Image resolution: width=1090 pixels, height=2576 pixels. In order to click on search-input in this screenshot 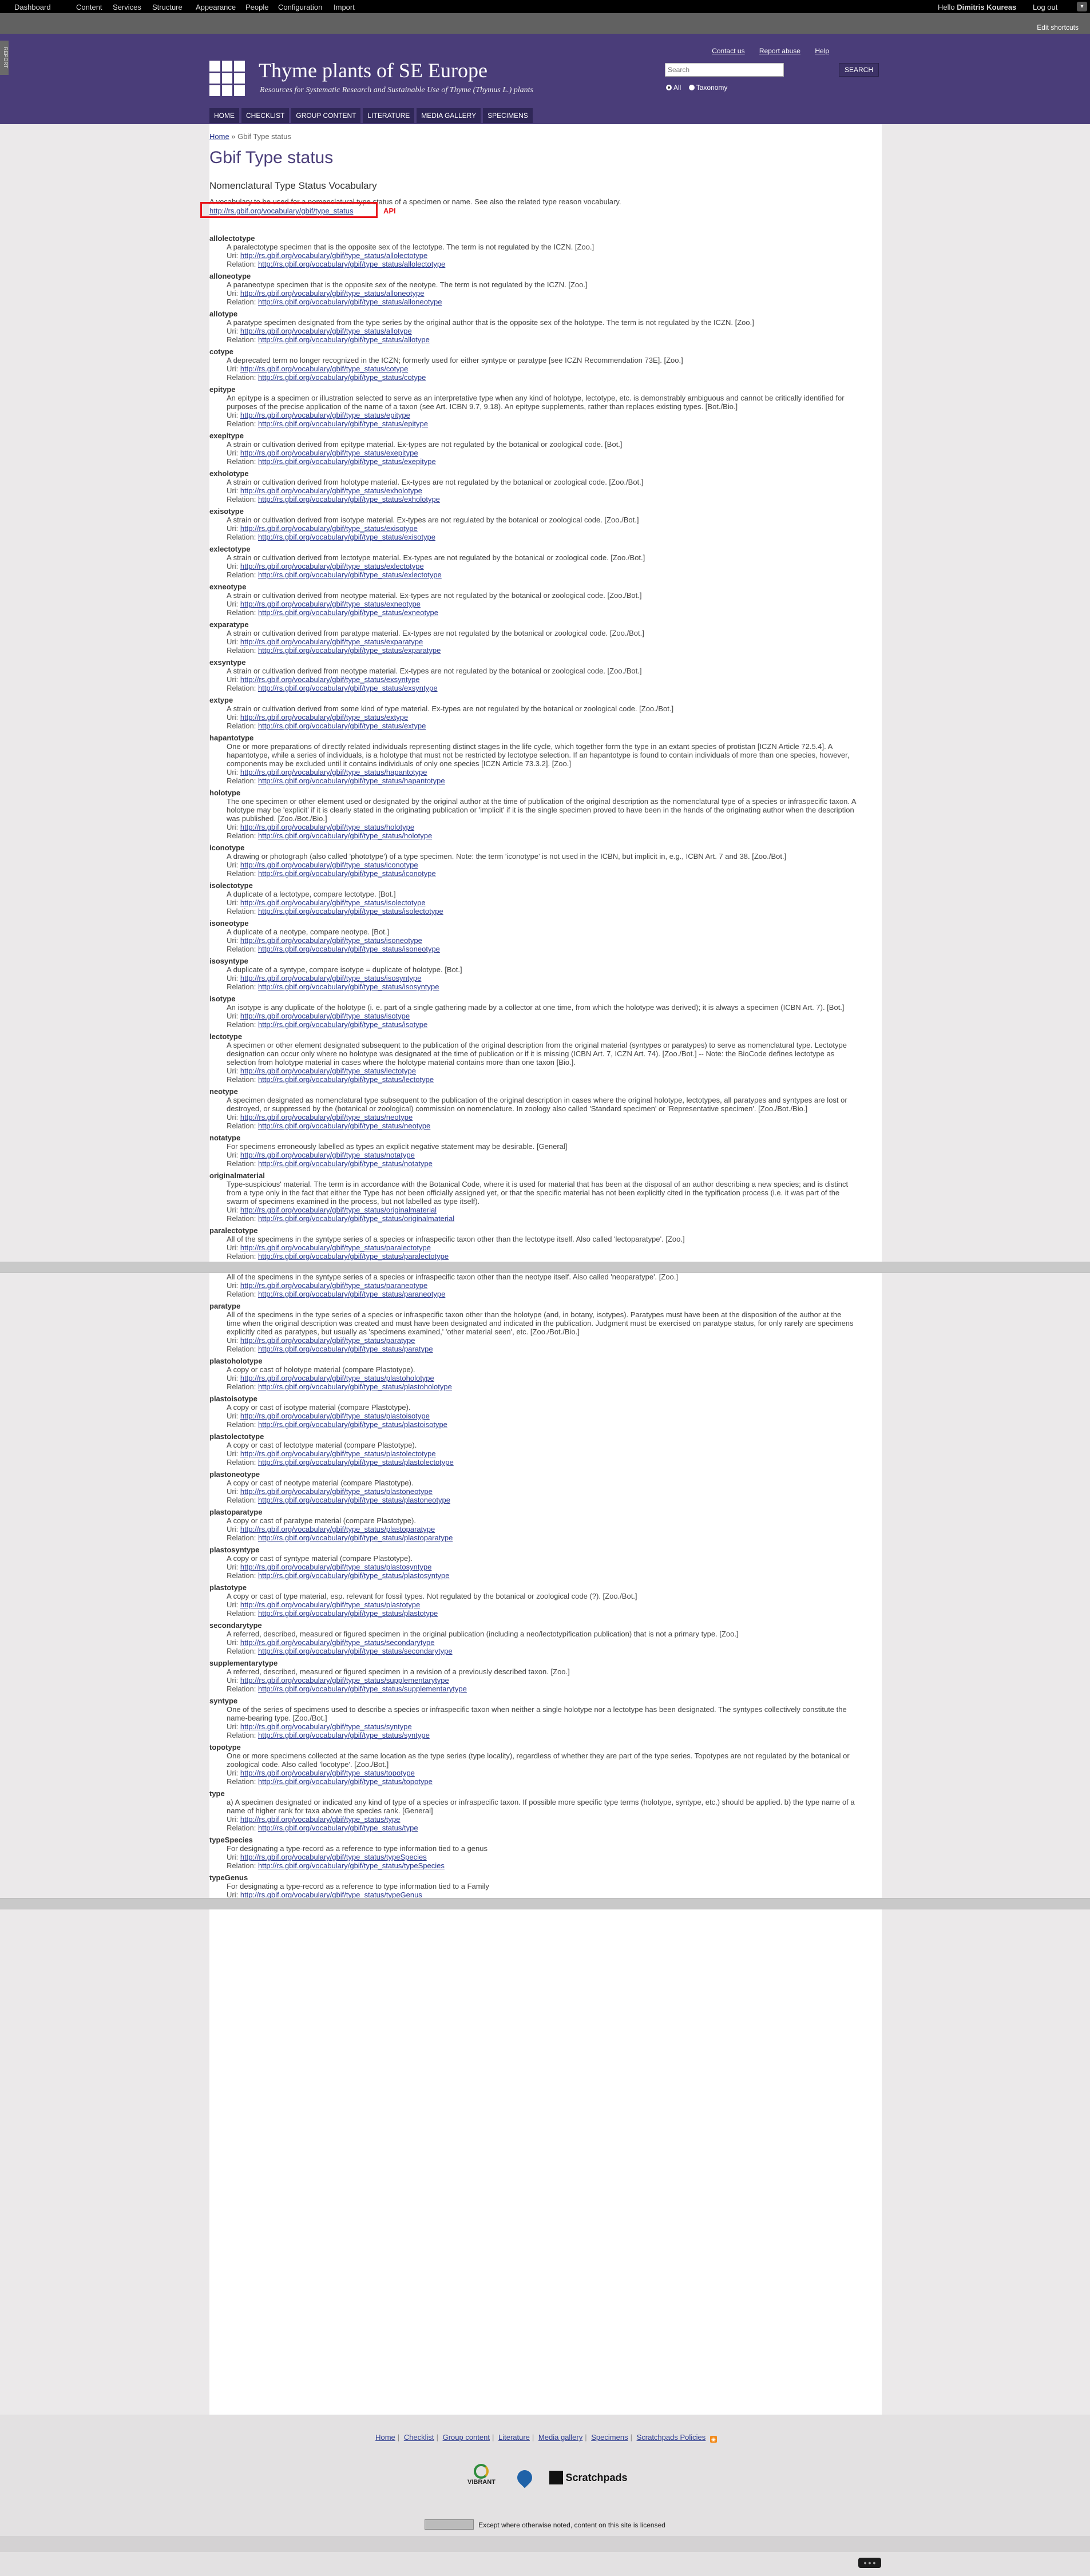, I will do `click(725, 70)`.